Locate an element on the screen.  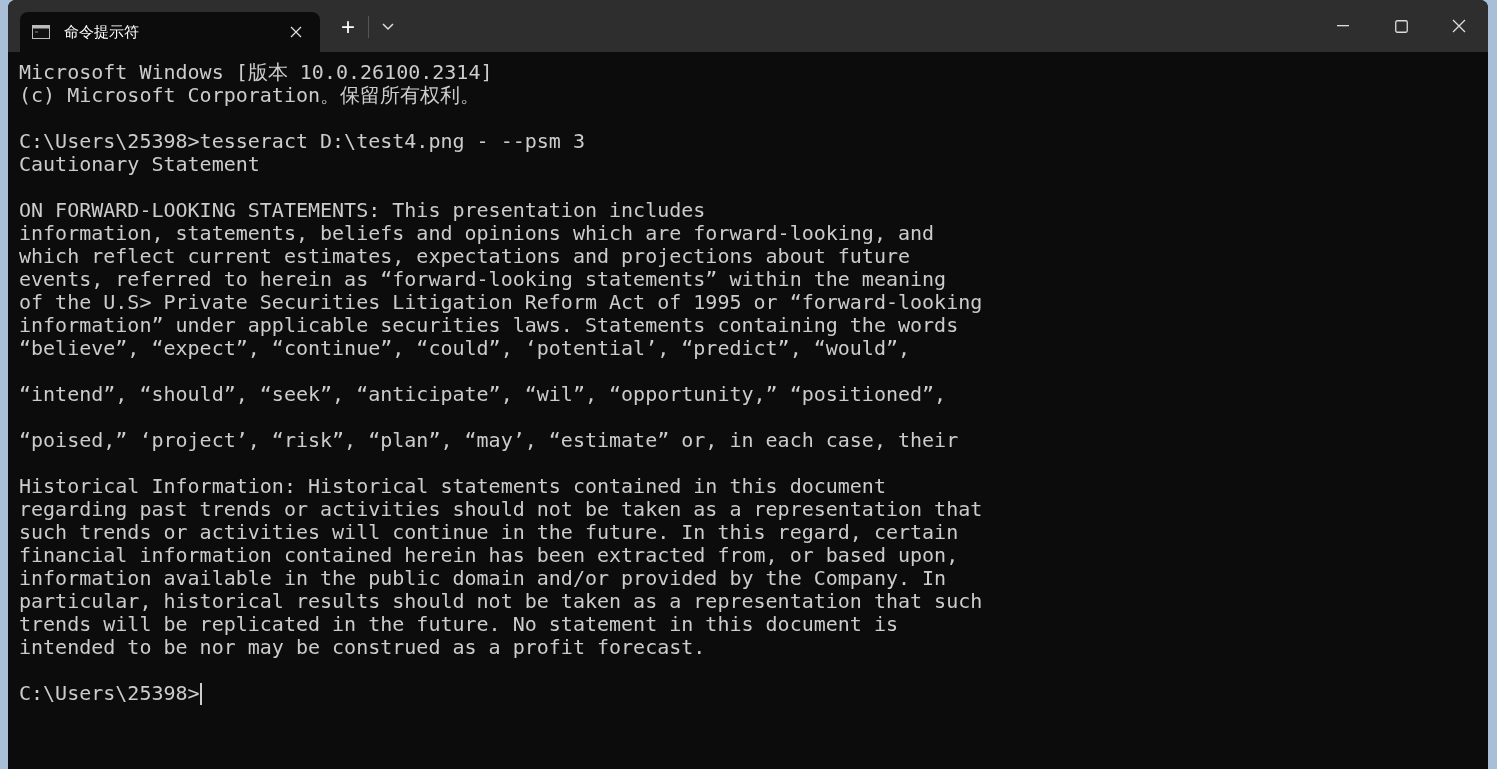
console-line: (c) Microsoft Corporation。保留所有权利。 is located at coordinates (250, 95).